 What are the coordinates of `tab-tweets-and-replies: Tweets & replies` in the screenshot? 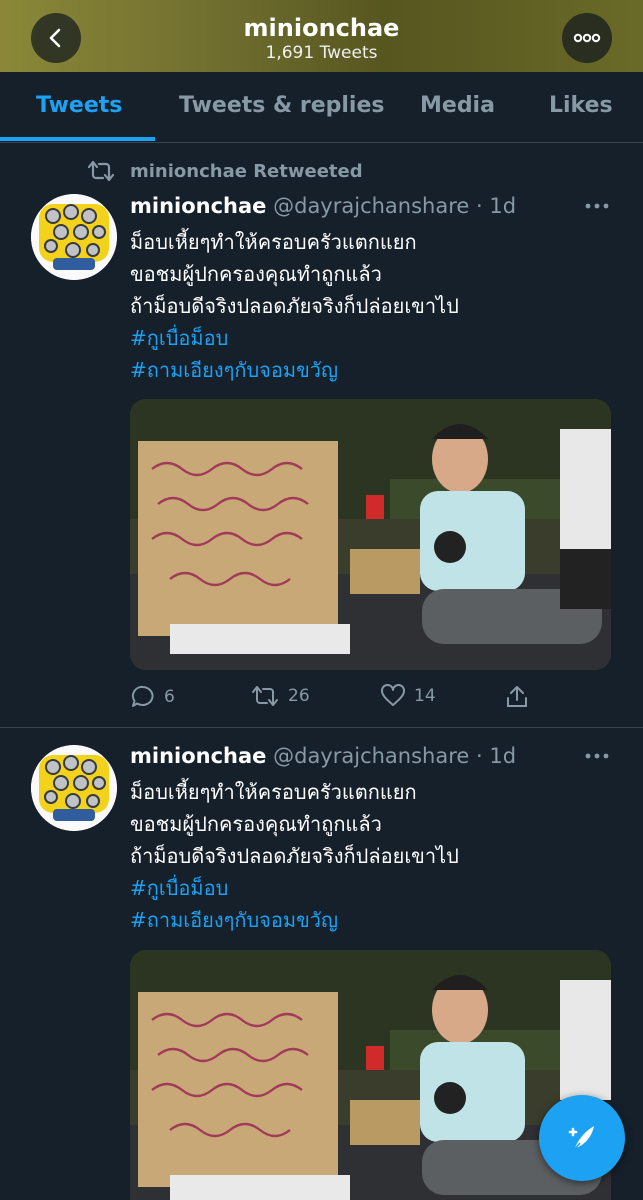 It's located at (282, 106).